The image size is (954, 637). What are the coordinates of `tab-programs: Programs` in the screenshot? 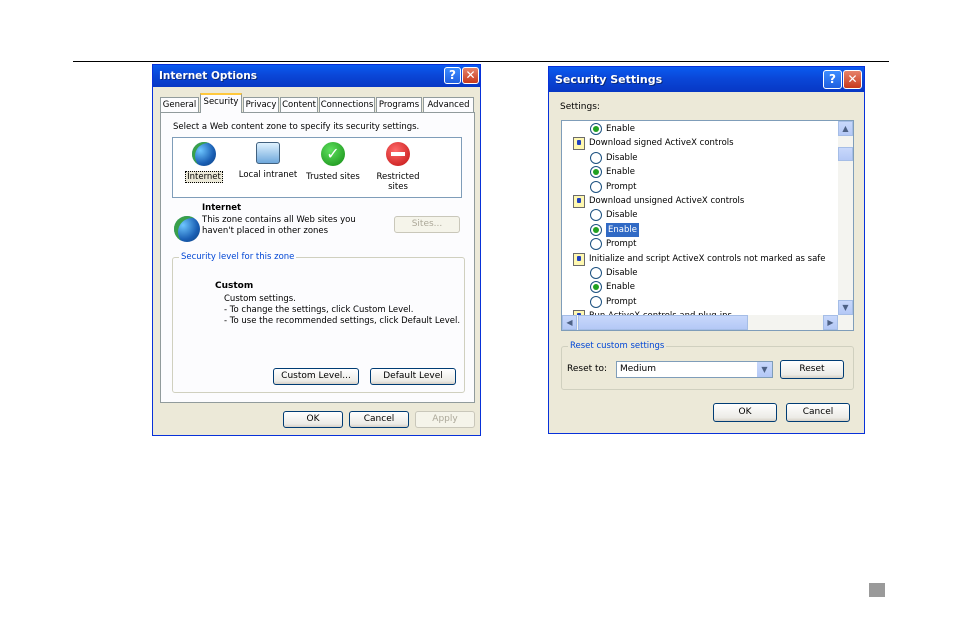 It's located at (399, 104).